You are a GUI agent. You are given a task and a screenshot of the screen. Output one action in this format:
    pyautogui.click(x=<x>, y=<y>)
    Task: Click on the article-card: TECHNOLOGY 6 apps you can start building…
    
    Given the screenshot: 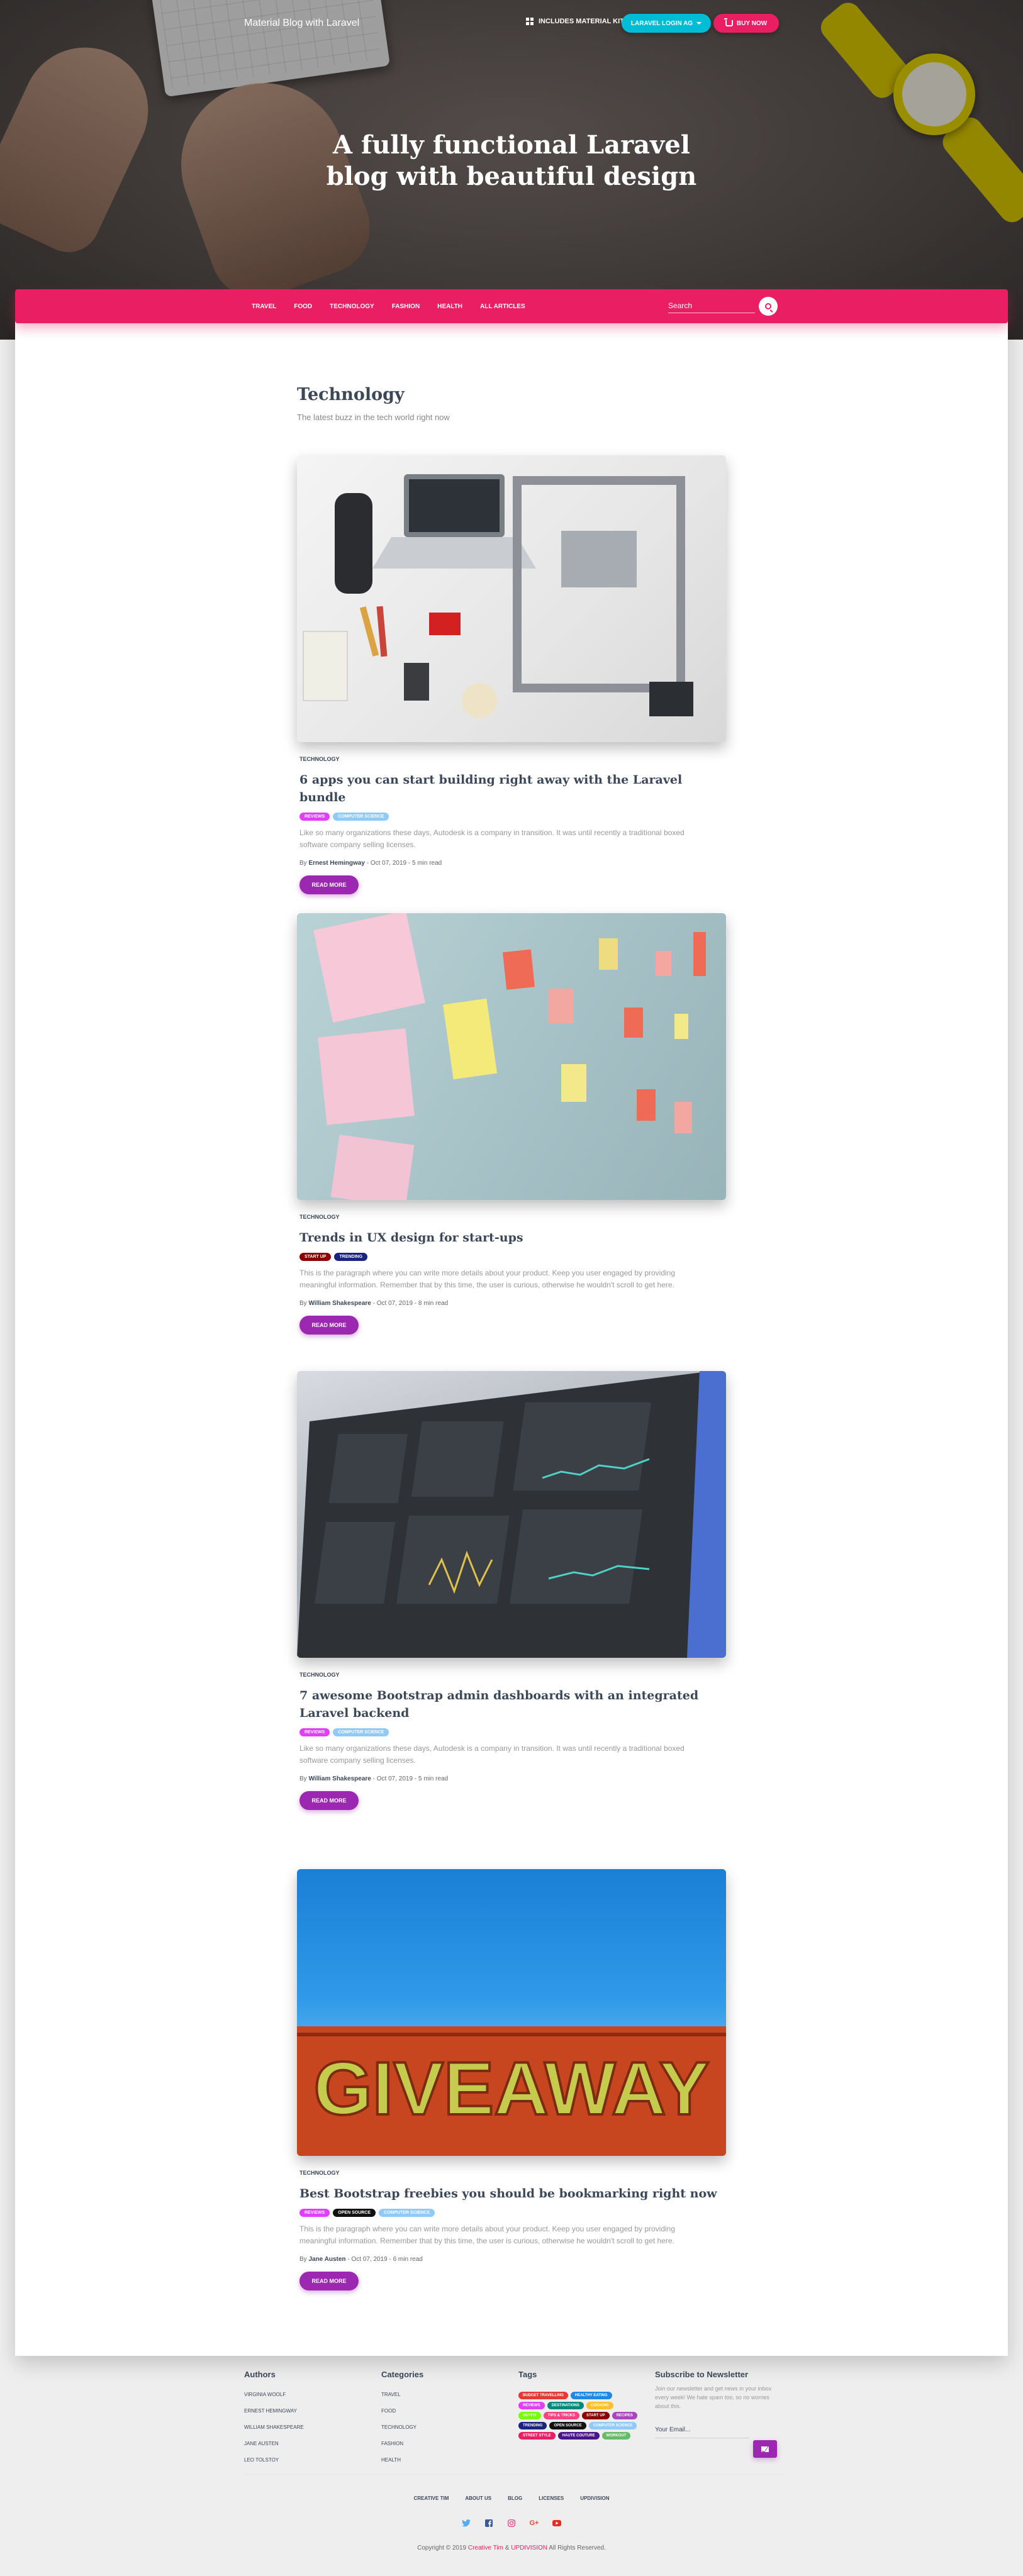 What is the action you would take?
    pyautogui.click(x=511, y=674)
    